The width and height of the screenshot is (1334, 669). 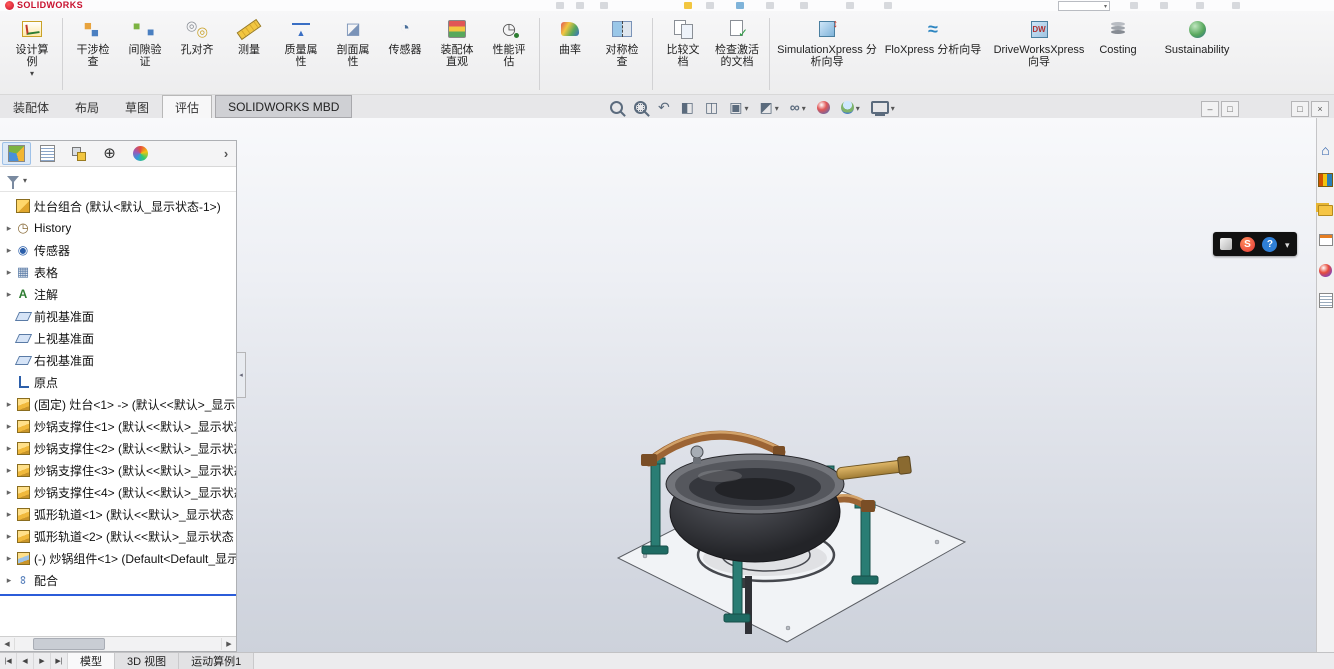 What do you see at coordinates (226, 154) in the screenshot?
I see `panel-flyout-chevron-icon` at bounding box center [226, 154].